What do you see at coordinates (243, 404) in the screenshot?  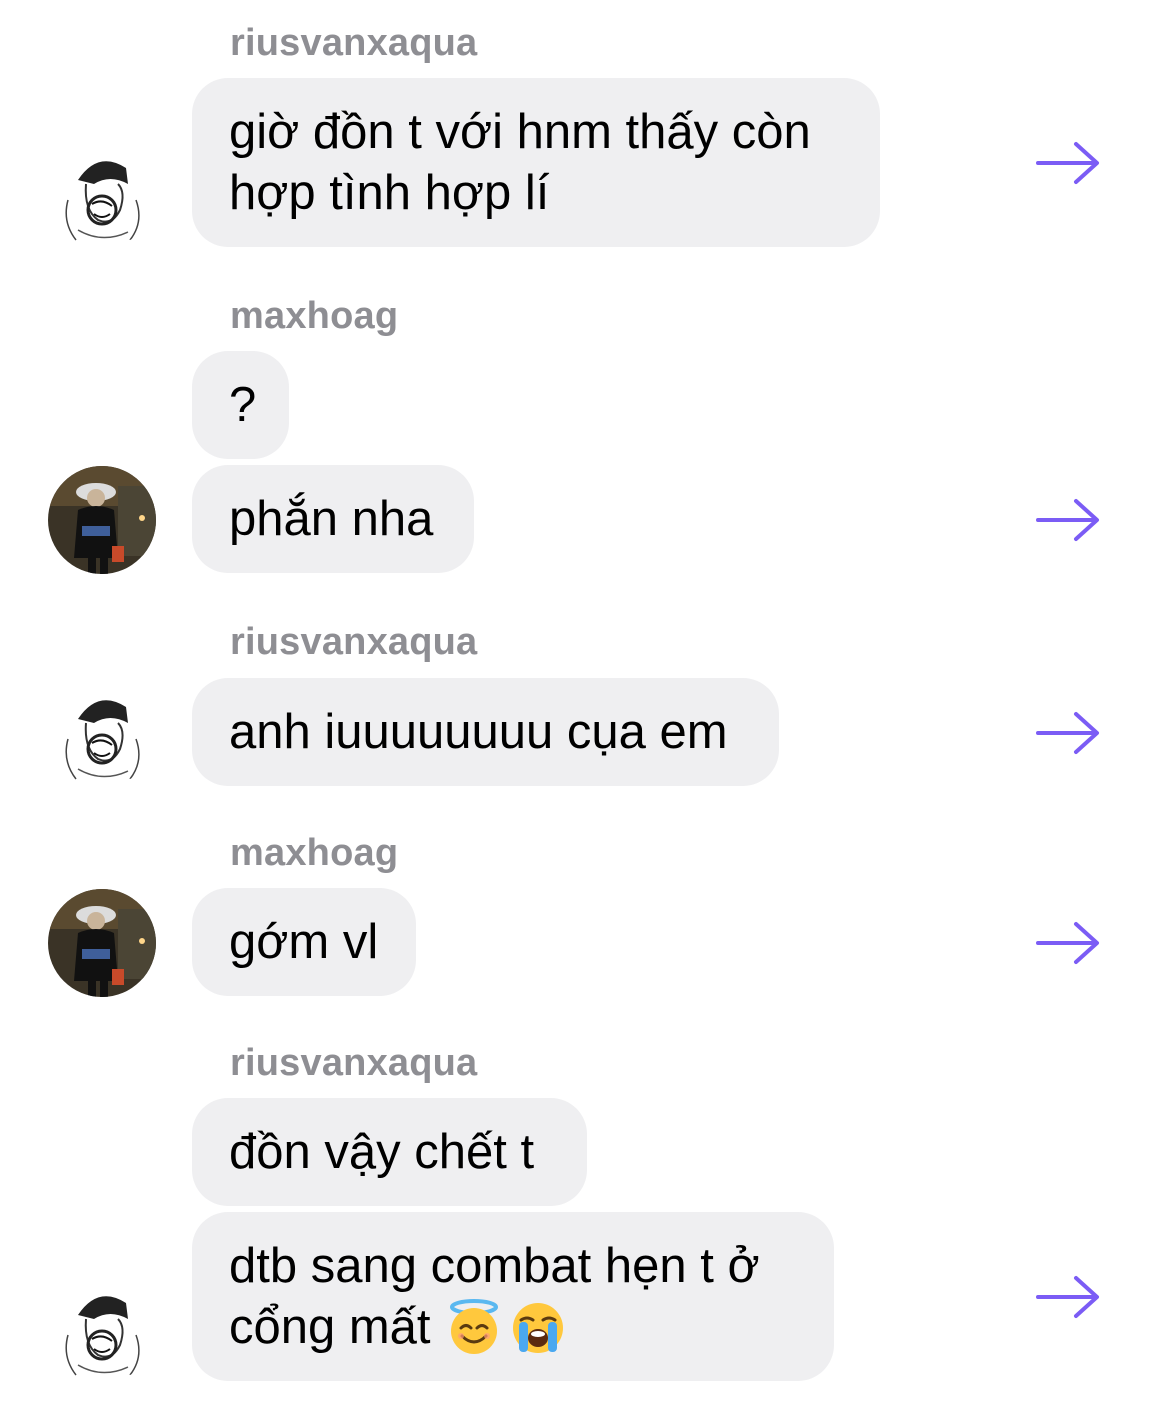 I see `message-text: ?` at bounding box center [243, 404].